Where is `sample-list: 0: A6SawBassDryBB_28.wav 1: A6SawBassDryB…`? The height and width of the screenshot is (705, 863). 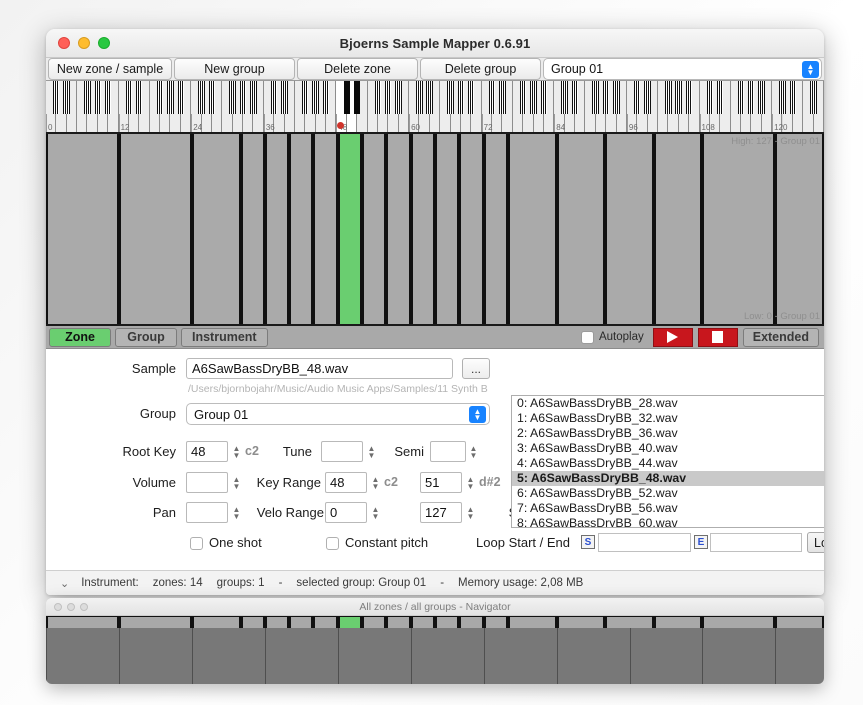
sample-list: 0: A6SawBassDryBB_28.wav 1: A6SawBassDryB… is located at coordinates (667, 461).